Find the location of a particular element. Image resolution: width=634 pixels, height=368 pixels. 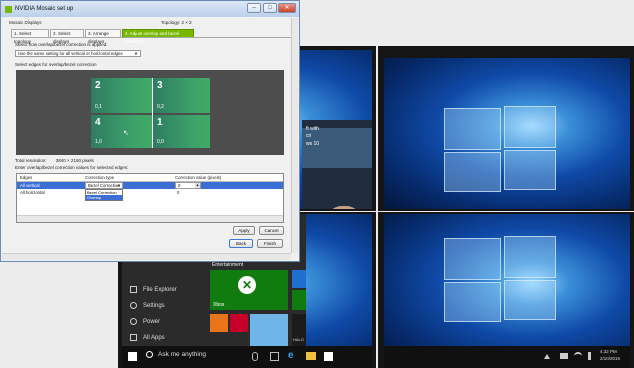

clock-date: 2/10/2016 is located at coordinates (610, 358).